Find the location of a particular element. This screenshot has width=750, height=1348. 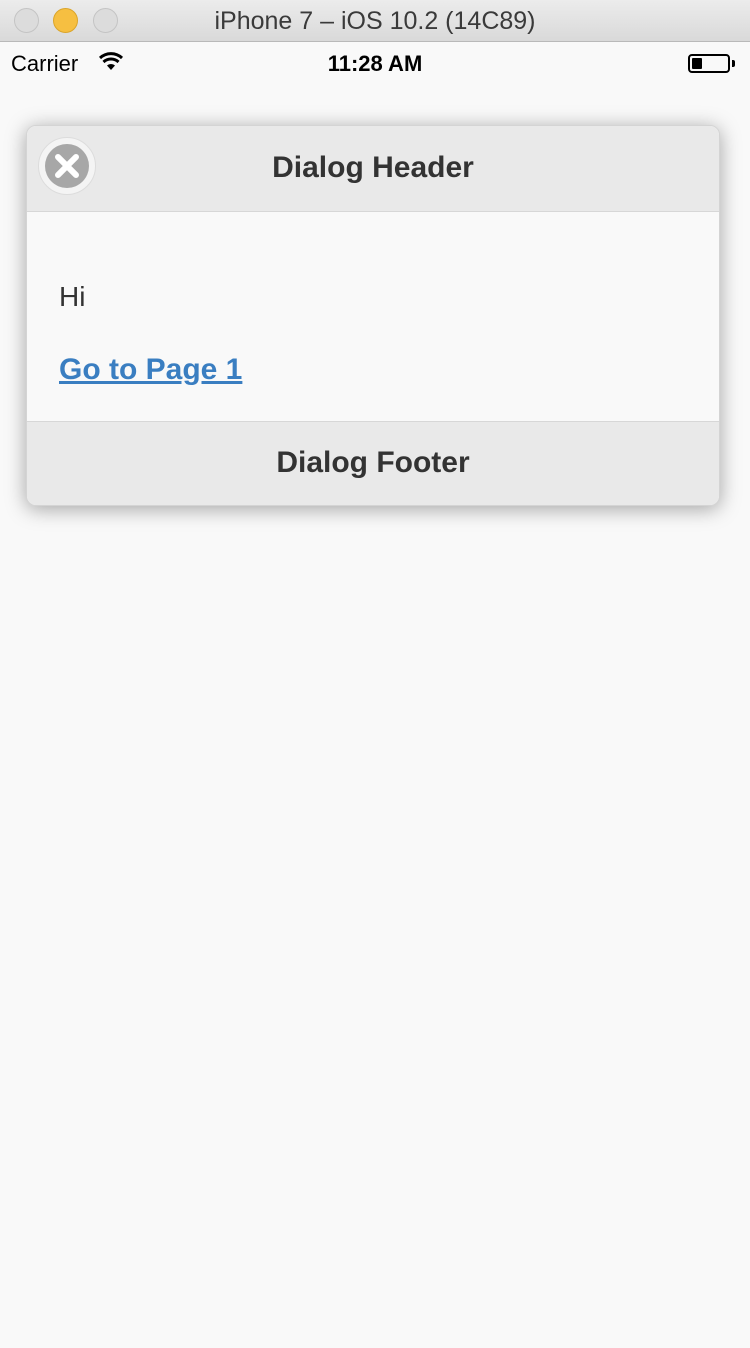

status-time: 11:28 AM is located at coordinates (375, 63).